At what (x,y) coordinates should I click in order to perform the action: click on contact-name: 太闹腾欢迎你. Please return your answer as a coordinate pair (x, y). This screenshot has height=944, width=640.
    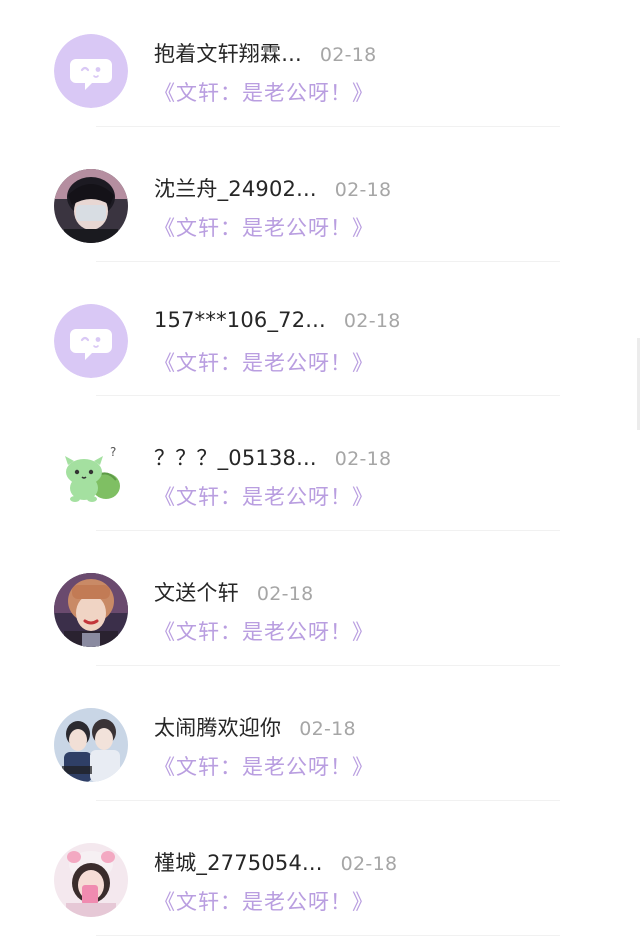
    Looking at the image, I should click on (218, 727).